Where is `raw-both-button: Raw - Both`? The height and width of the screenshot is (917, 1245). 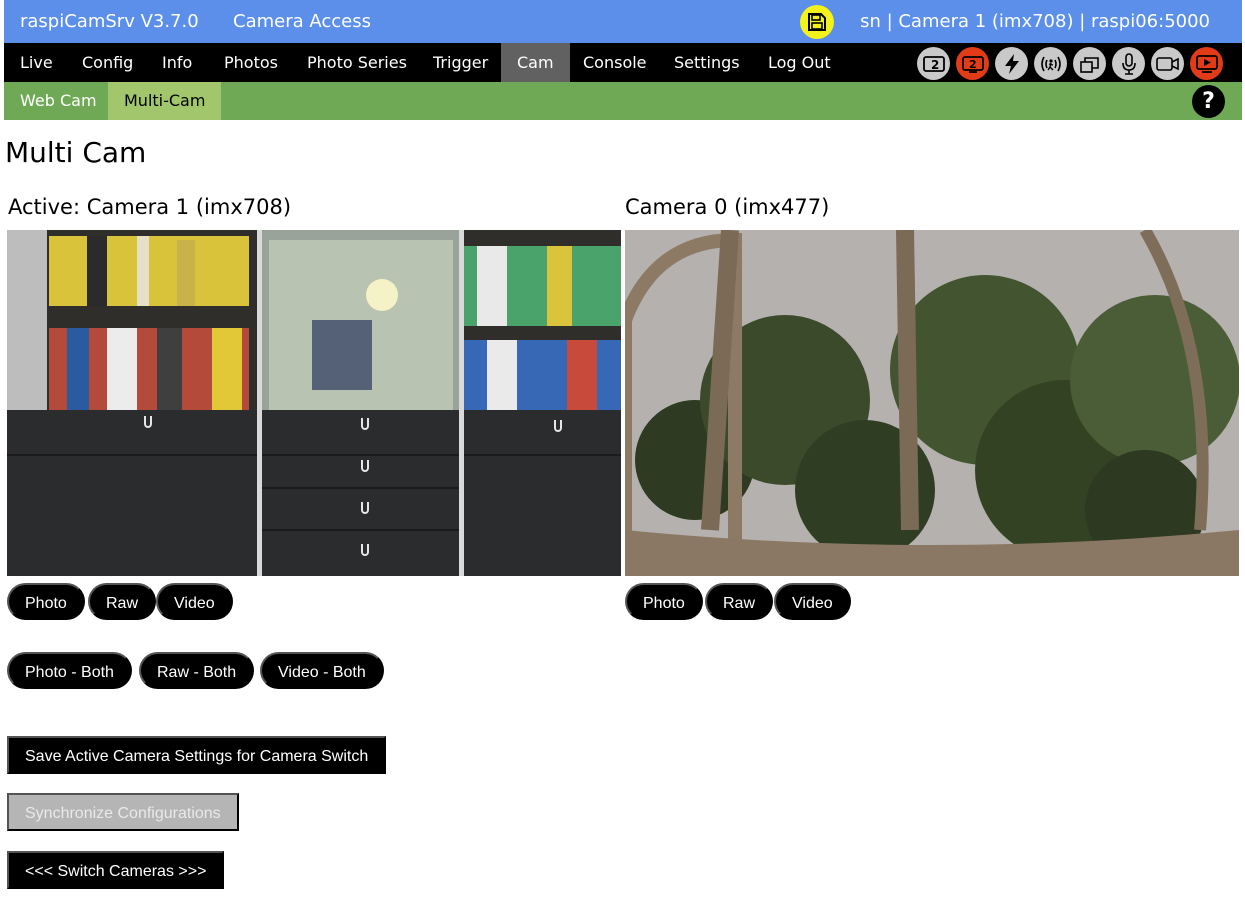 raw-both-button: Raw - Both is located at coordinates (197, 670).